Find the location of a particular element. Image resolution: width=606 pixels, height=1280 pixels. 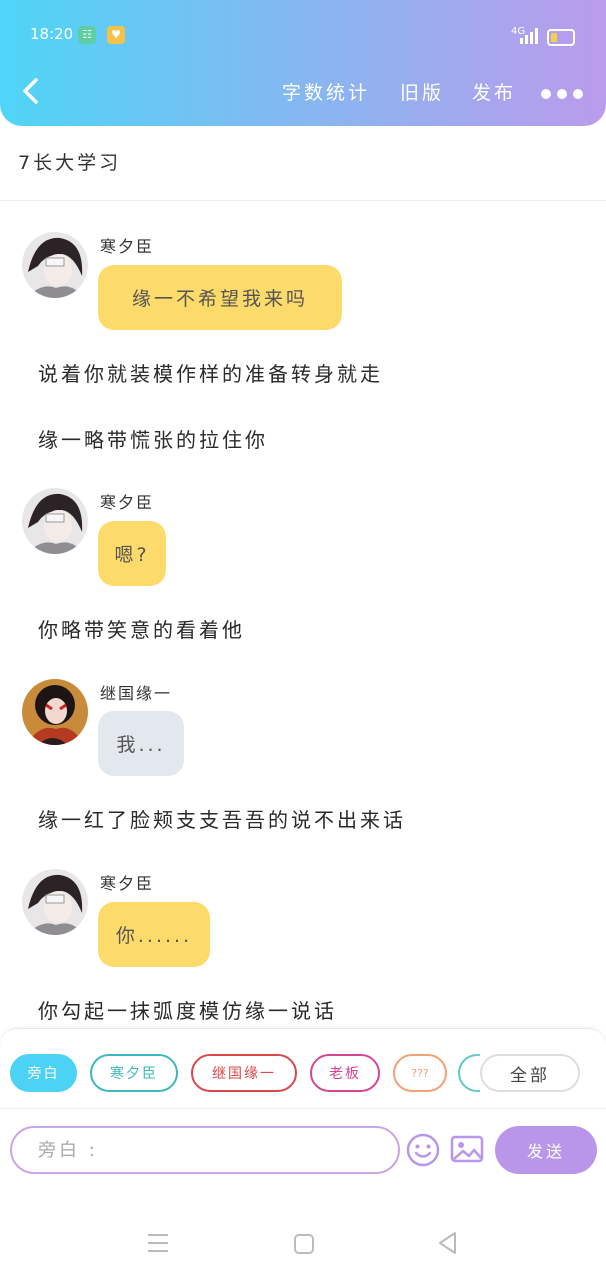

dialog-bubble: 嗯? is located at coordinates (132, 553).